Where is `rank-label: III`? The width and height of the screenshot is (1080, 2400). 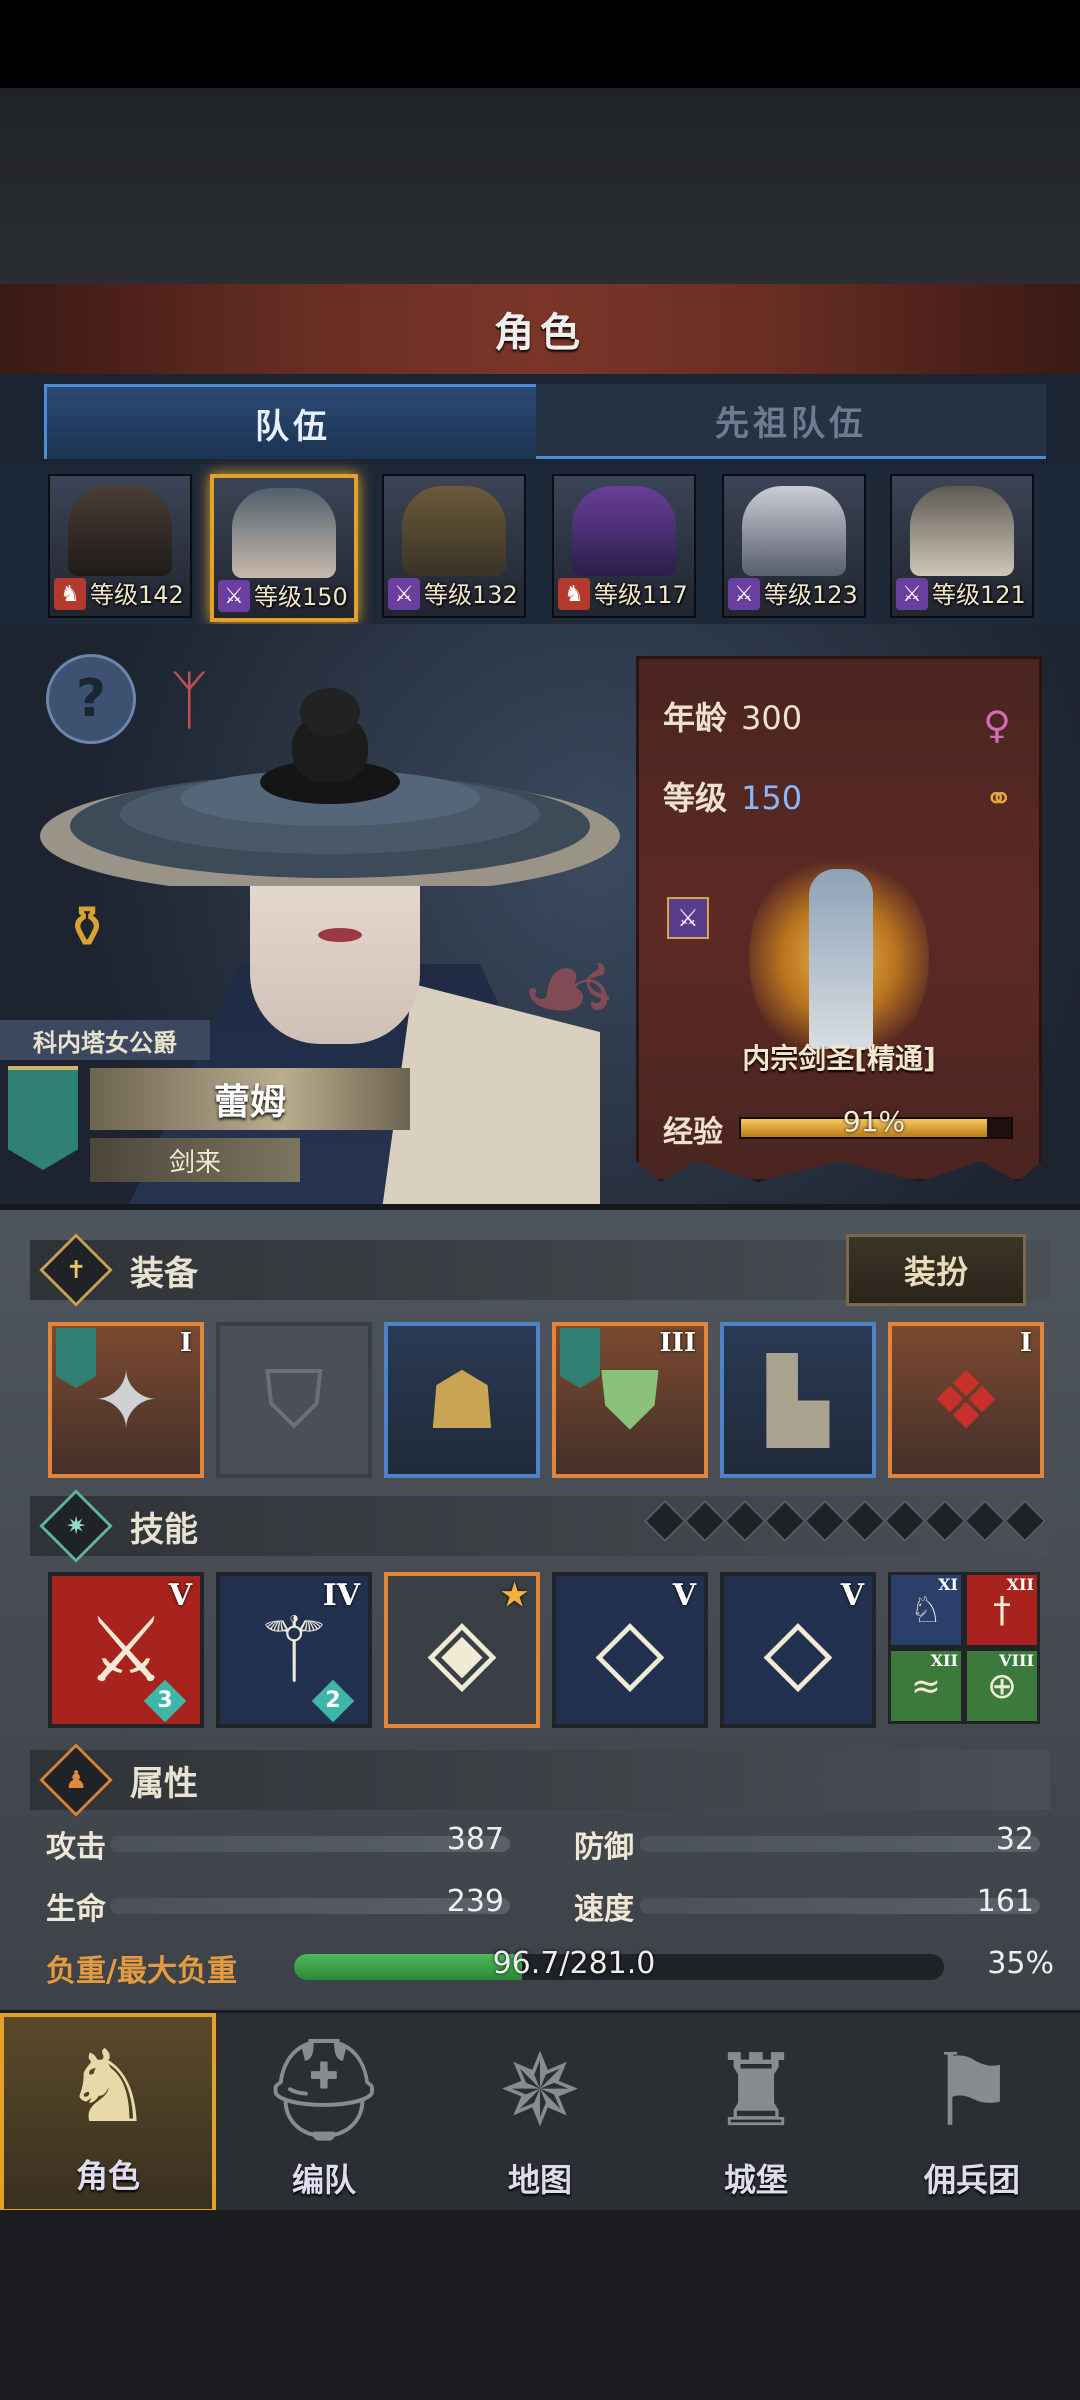
rank-label: III is located at coordinates (678, 1343).